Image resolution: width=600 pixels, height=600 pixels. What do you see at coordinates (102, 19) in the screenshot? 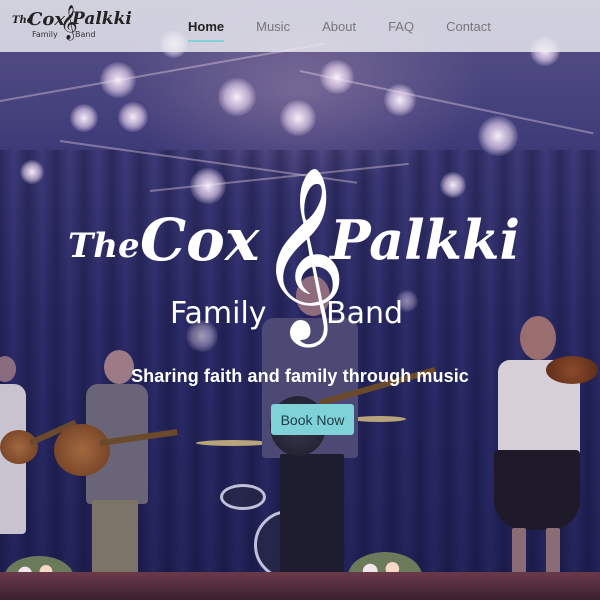
I see `logo-palkki: Palkki` at bounding box center [102, 19].